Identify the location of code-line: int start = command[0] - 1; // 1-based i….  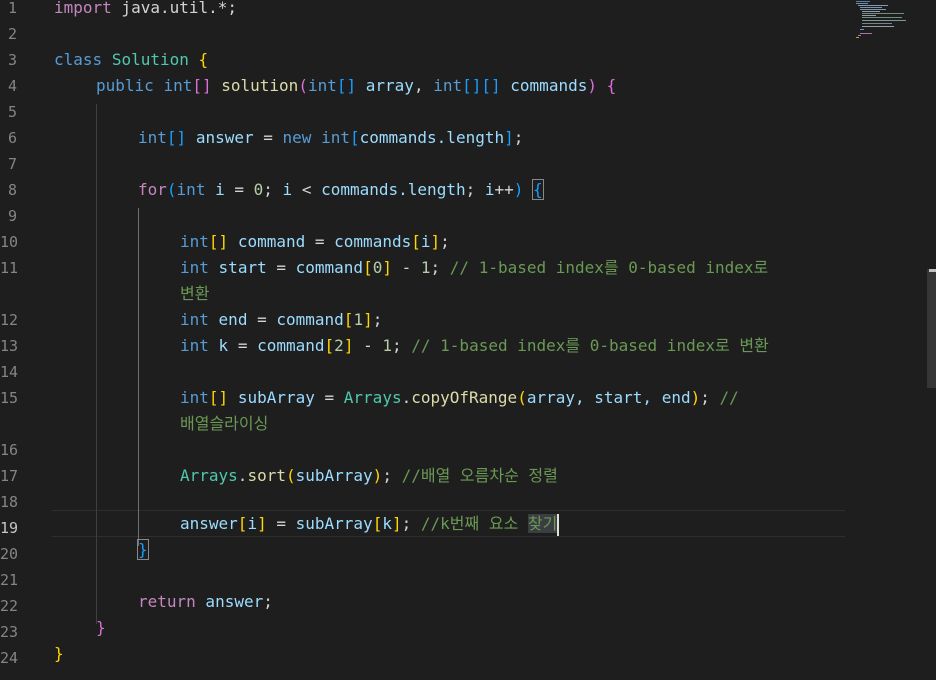
(474, 268).